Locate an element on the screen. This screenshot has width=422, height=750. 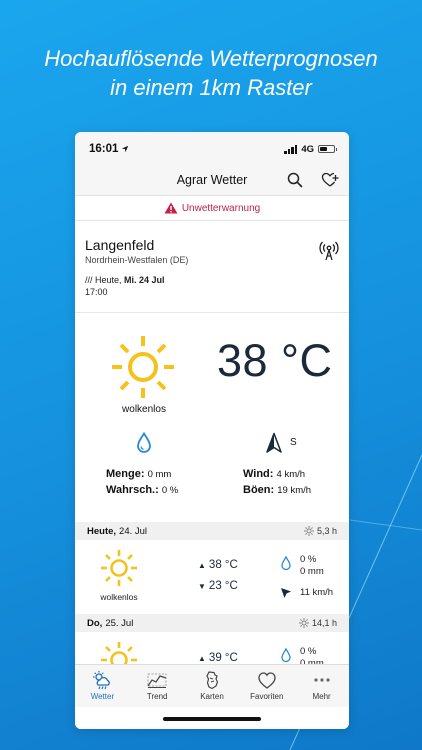
status-time: 16:01 is located at coordinates (104, 149).